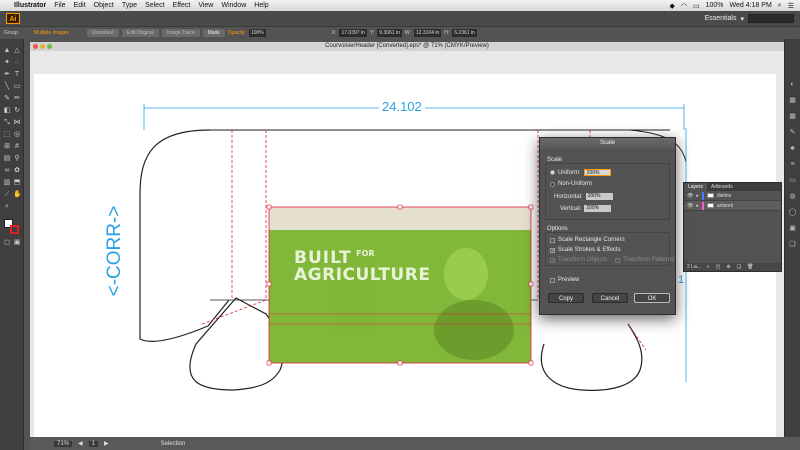  What do you see at coordinates (725, 206) in the screenshot?
I see `layer-name: artwork` at bounding box center [725, 206].